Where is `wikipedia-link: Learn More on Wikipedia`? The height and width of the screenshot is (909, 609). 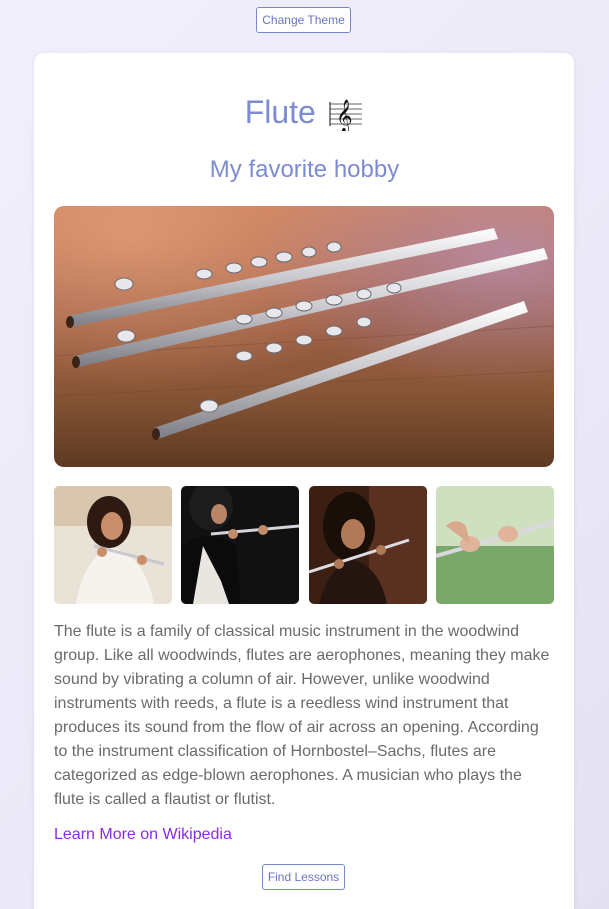 wikipedia-link: Learn More on Wikipedia is located at coordinates (143, 835).